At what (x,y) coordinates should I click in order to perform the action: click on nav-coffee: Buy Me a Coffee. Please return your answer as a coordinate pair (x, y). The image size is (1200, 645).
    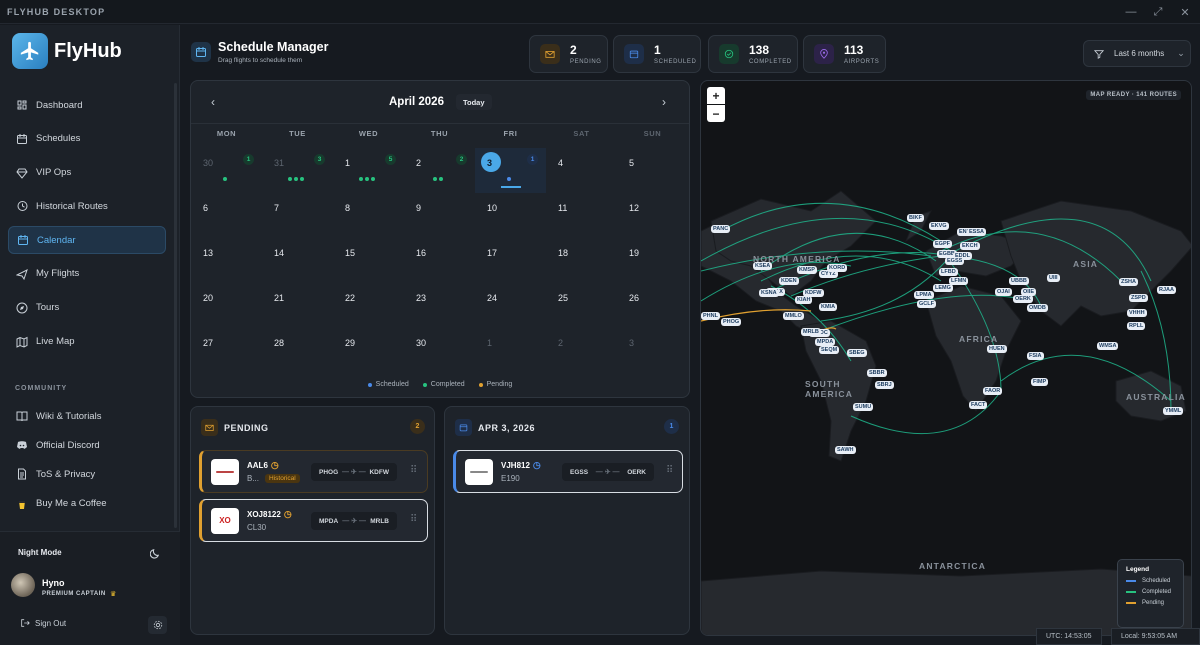
    Looking at the image, I should click on (87, 504).